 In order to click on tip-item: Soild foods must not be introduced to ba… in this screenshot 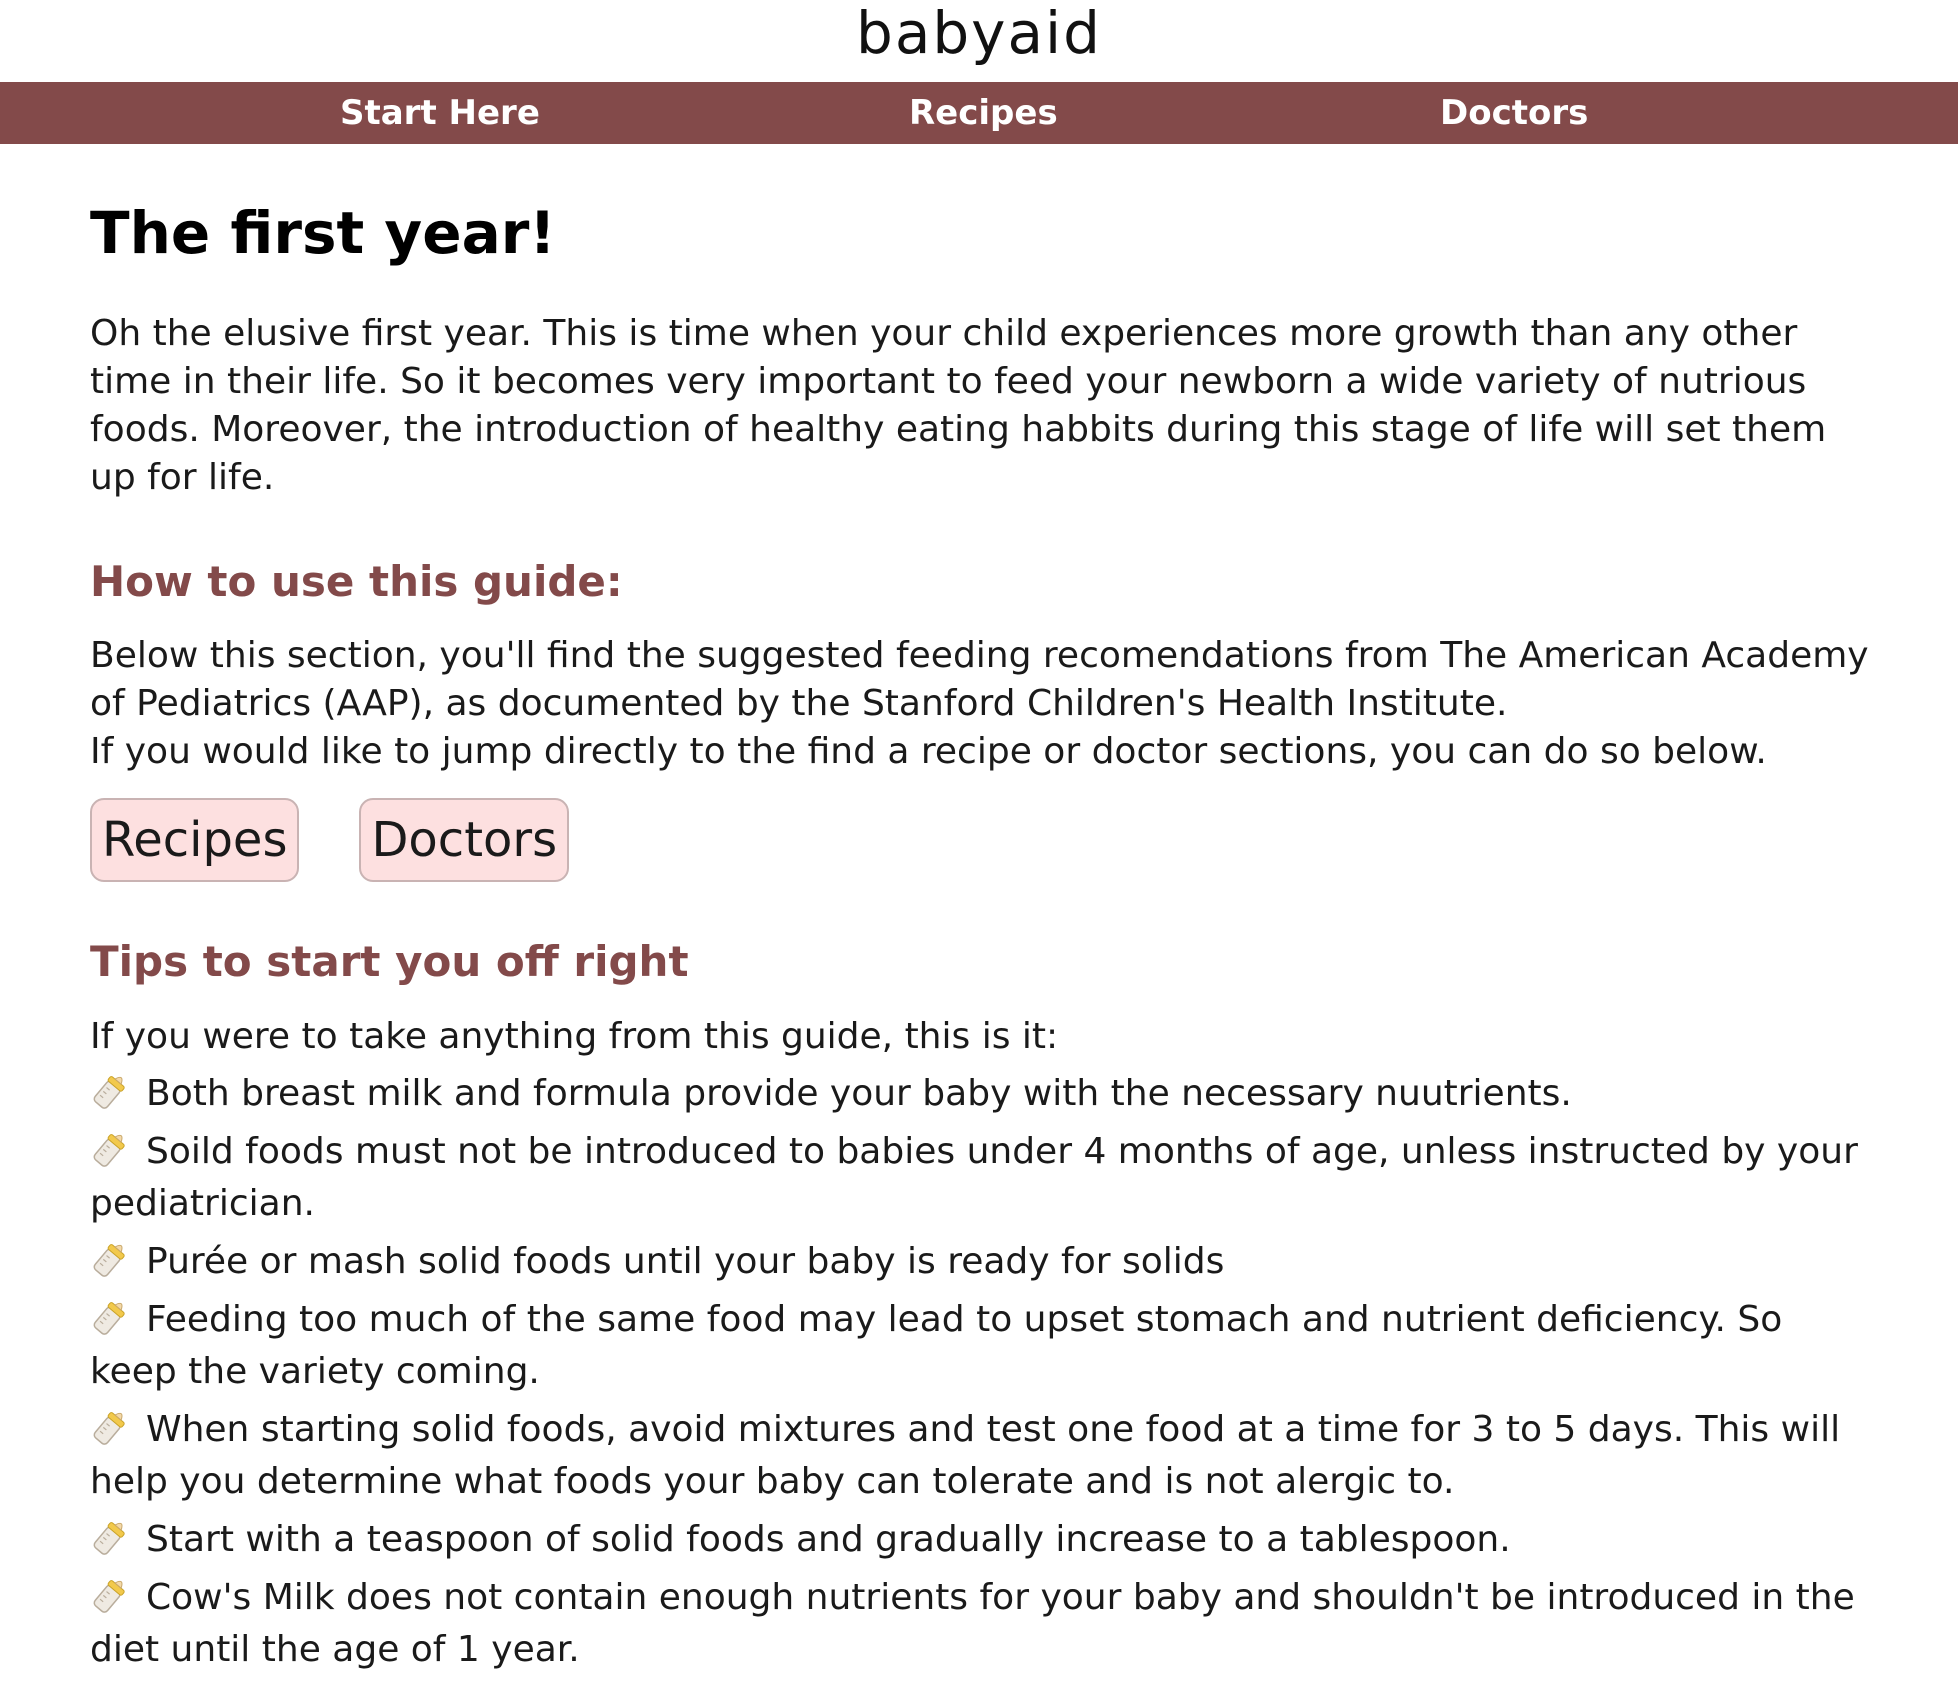, I will do `click(980, 1178)`.